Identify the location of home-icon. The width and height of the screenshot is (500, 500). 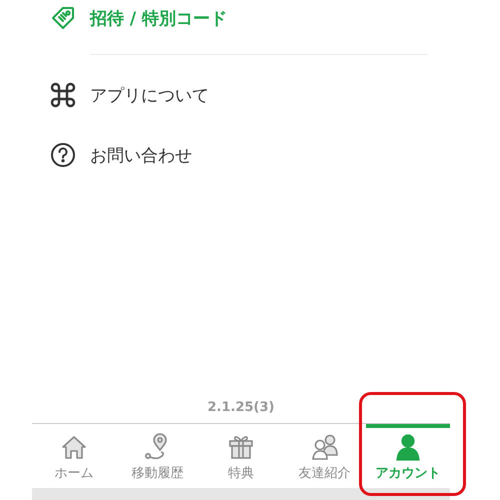
(74, 447).